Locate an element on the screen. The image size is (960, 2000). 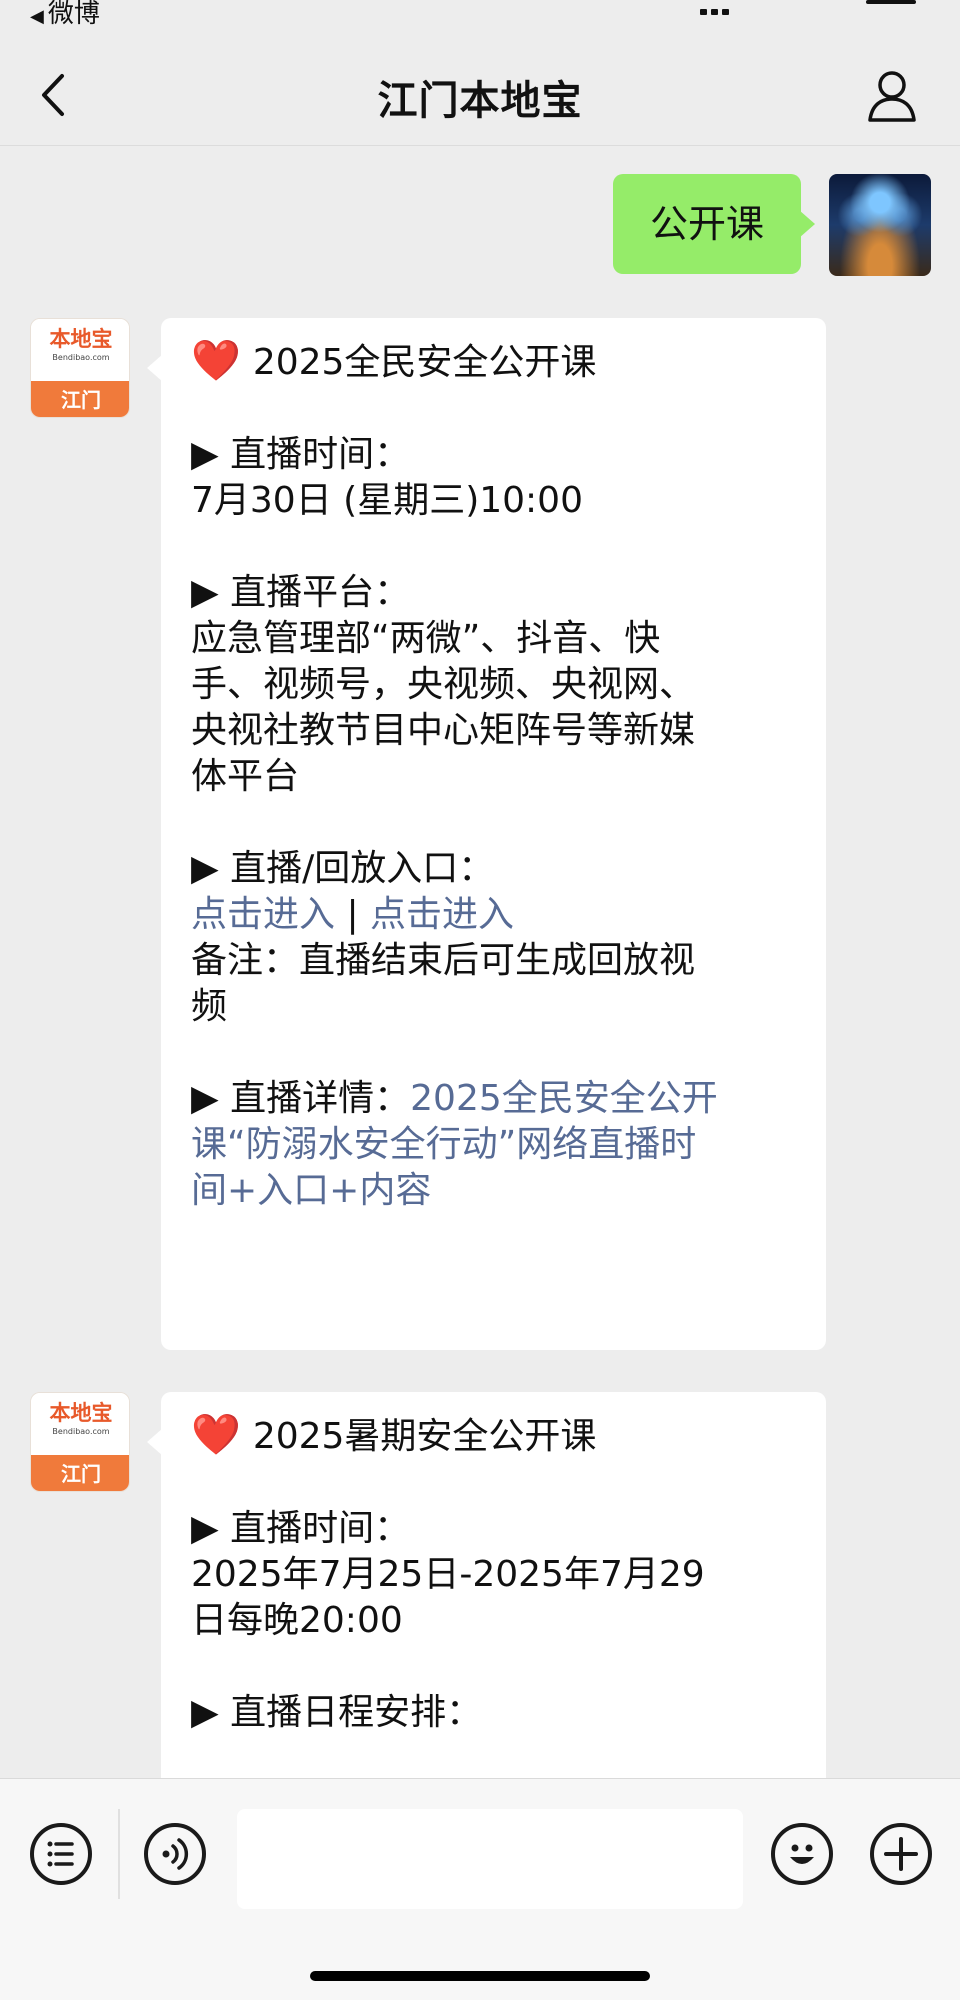
menu-toggle-button is located at coordinates (61, 1854).